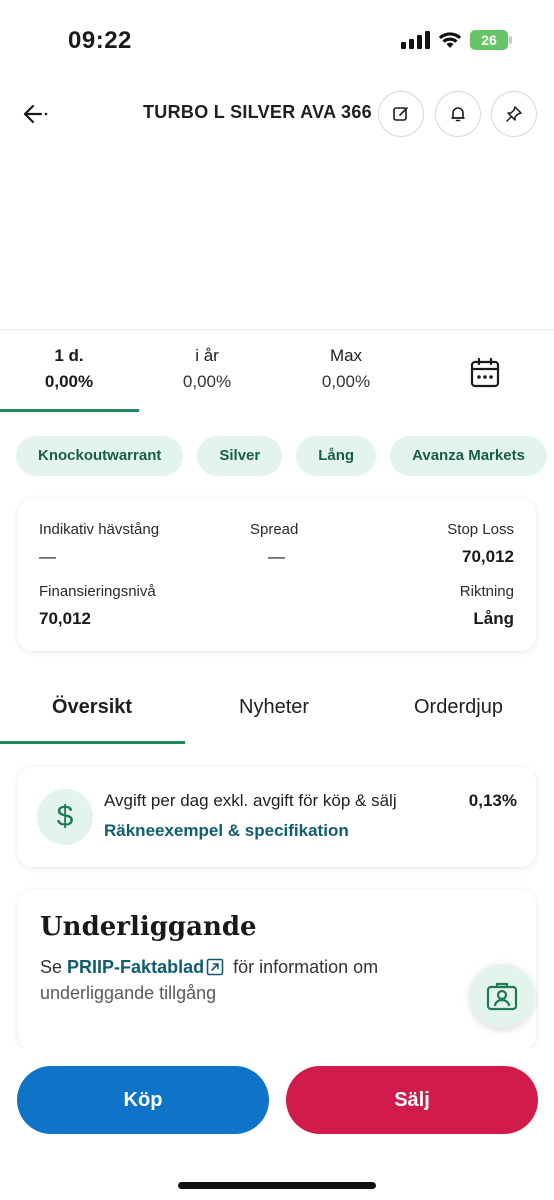 This screenshot has width=554, height=1200. I want to click on tag-chips: Knockoutwarrant Silver Lång Avanza Markets, so click(285, 456).